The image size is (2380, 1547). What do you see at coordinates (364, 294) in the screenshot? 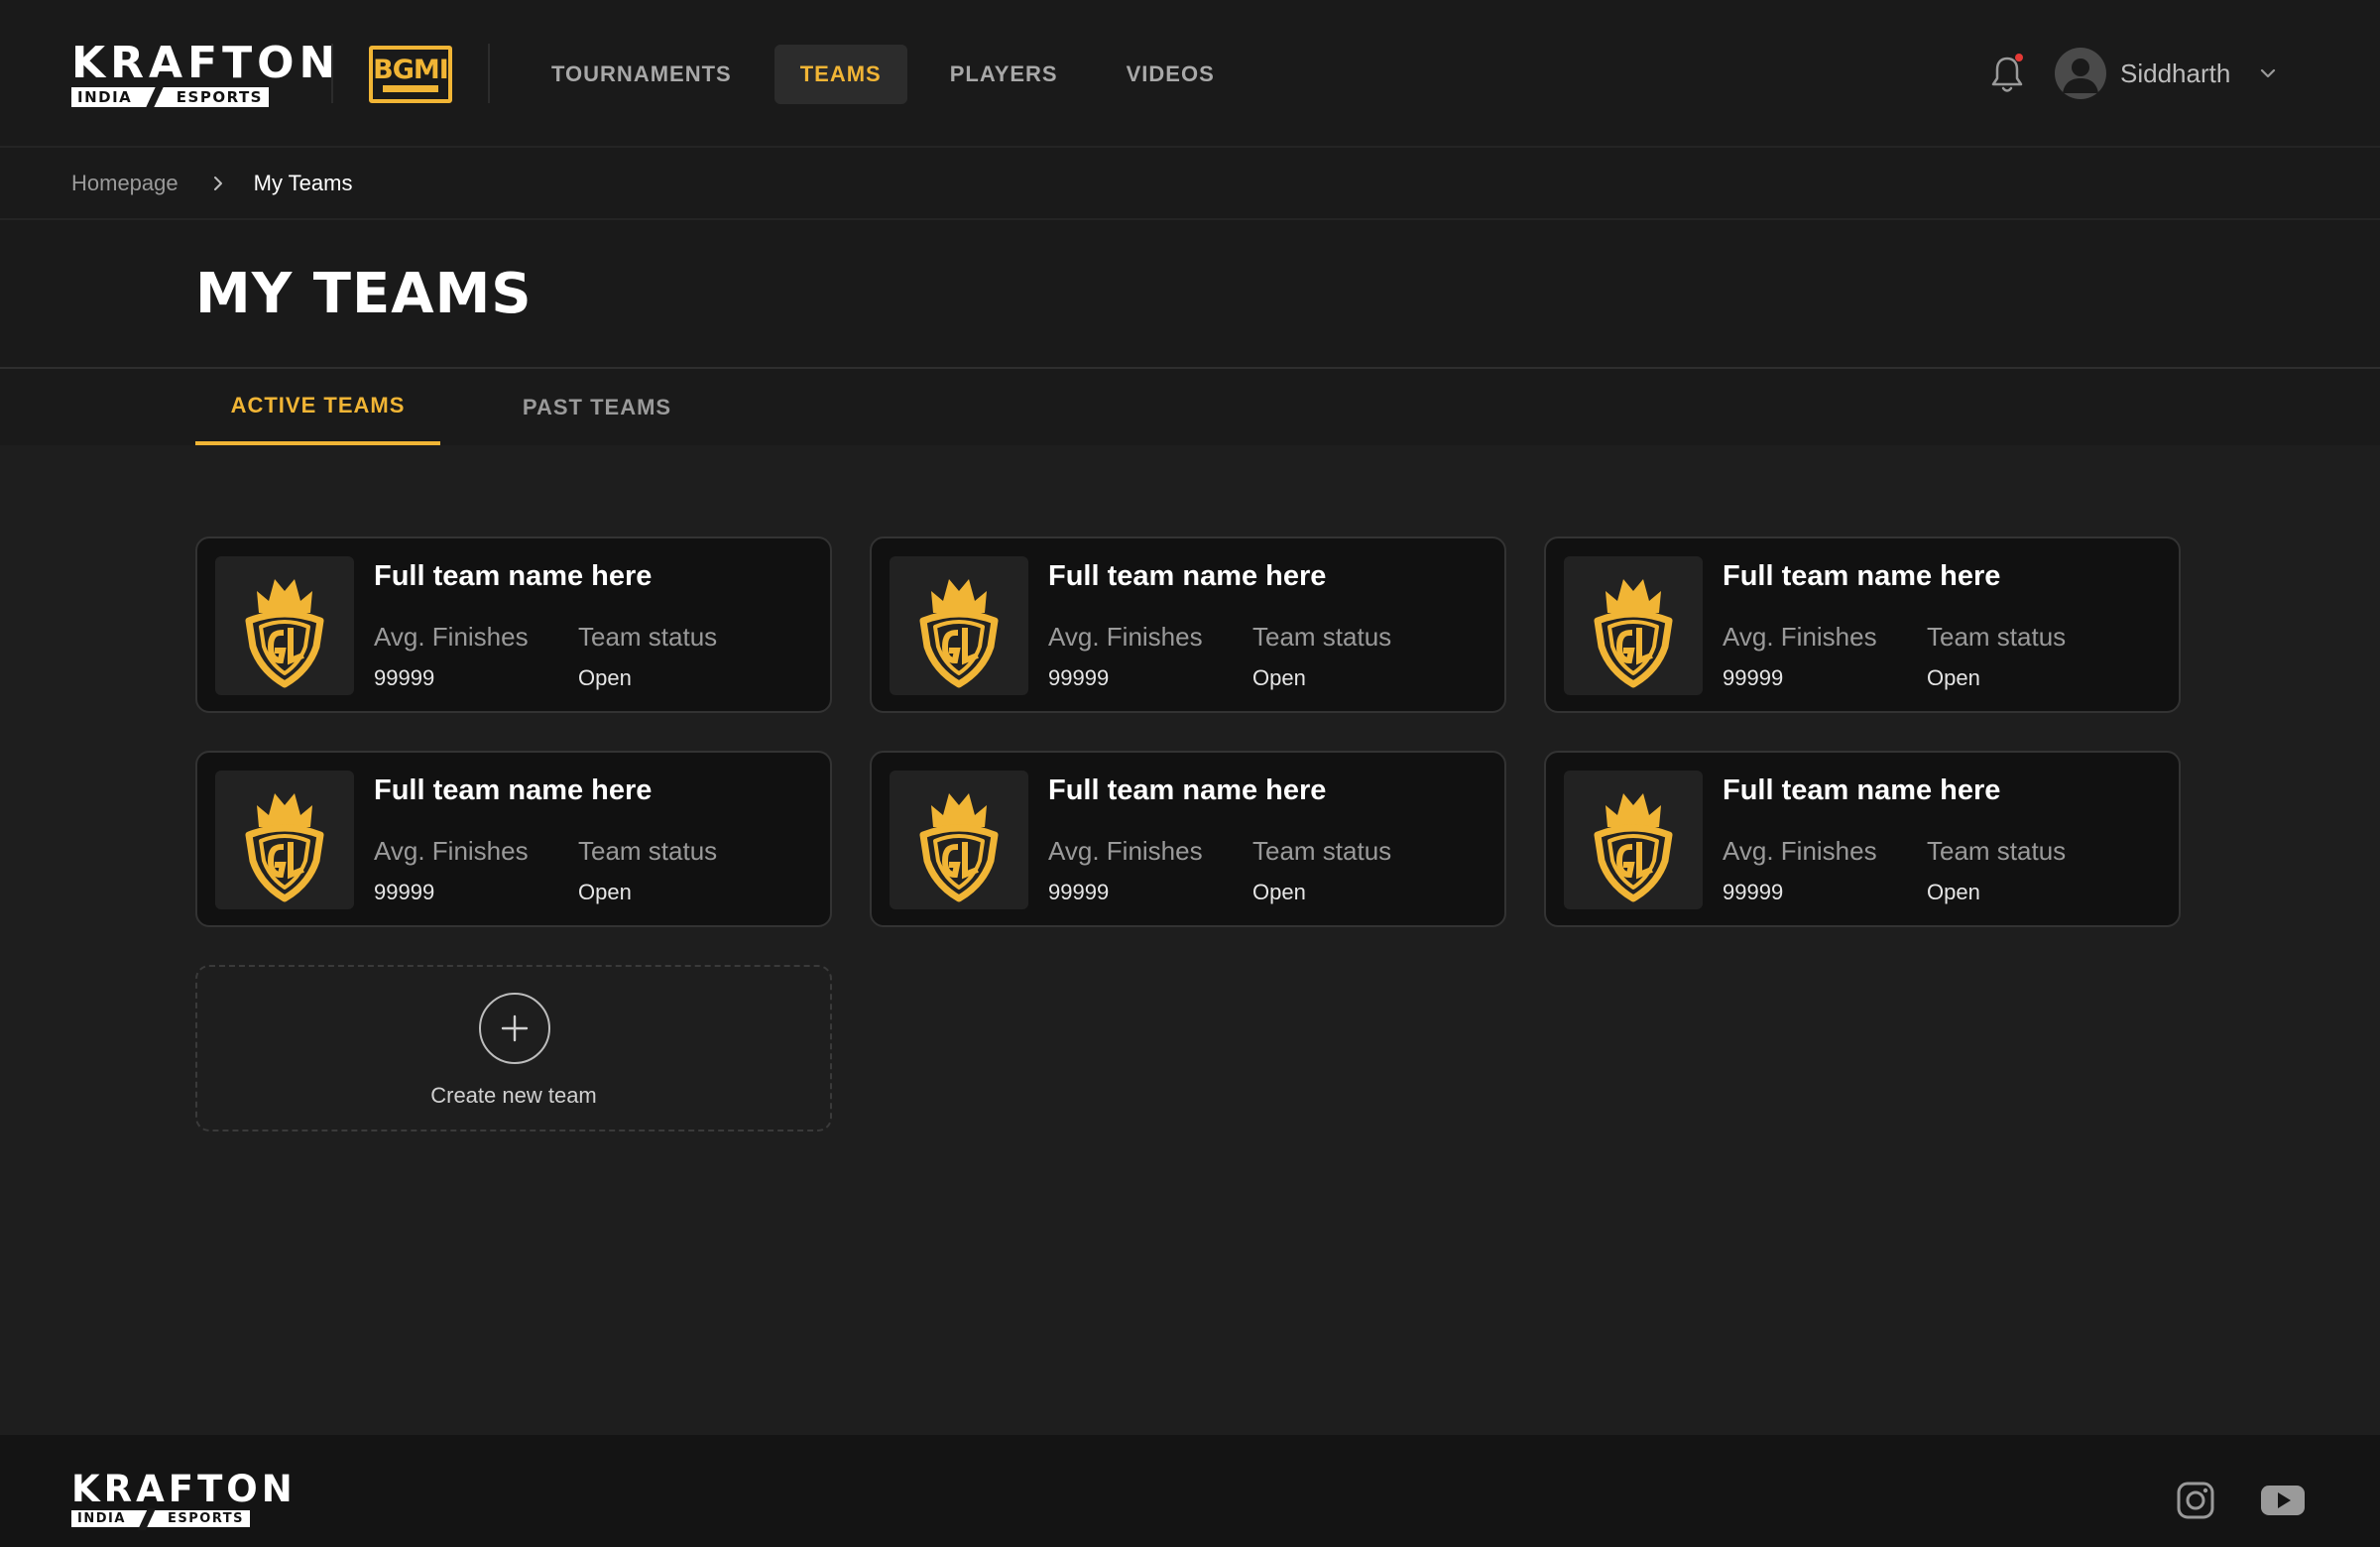
I see `page-title: MY TEAMS` at bounding box center [364, 294].